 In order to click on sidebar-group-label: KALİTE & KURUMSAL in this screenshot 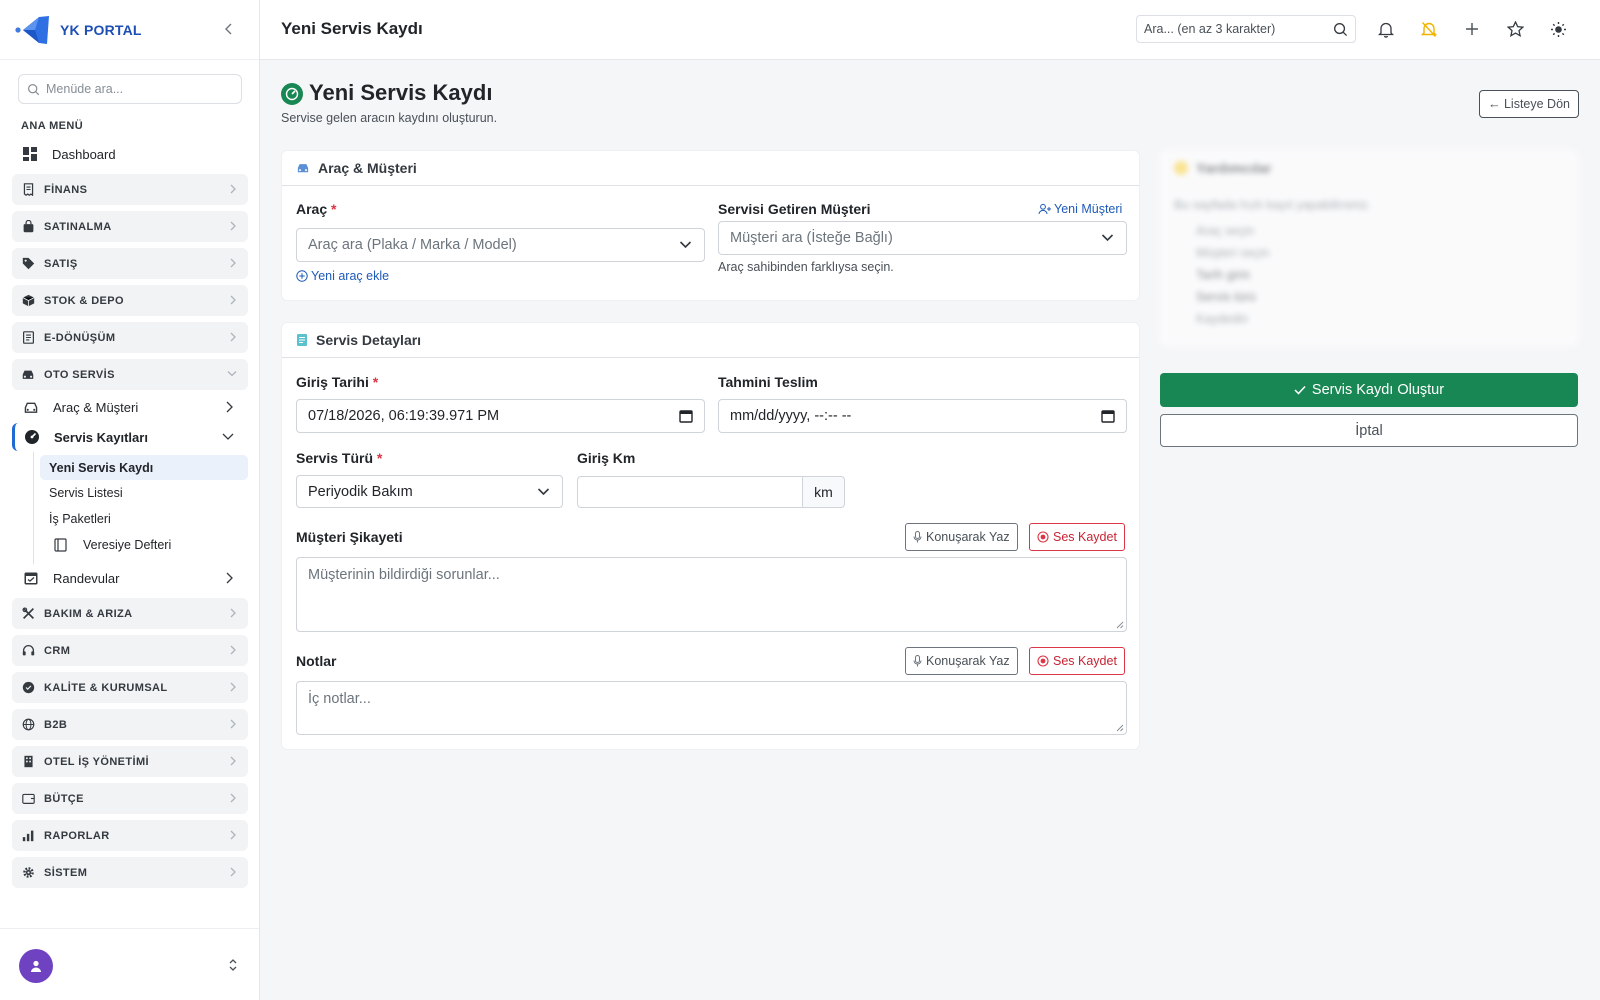, I will do `click(106, 687)`.